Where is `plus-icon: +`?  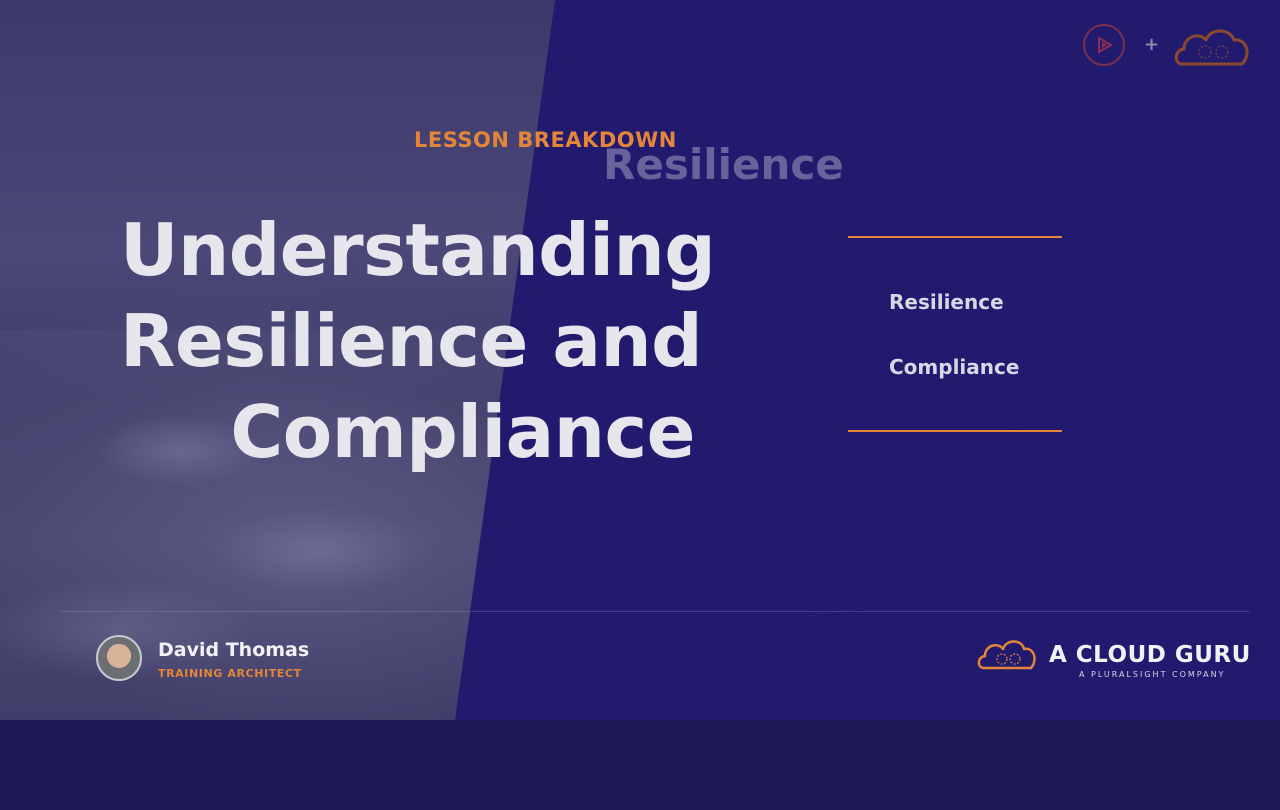 plus-icon: + is located at coordinates (1152, 44).